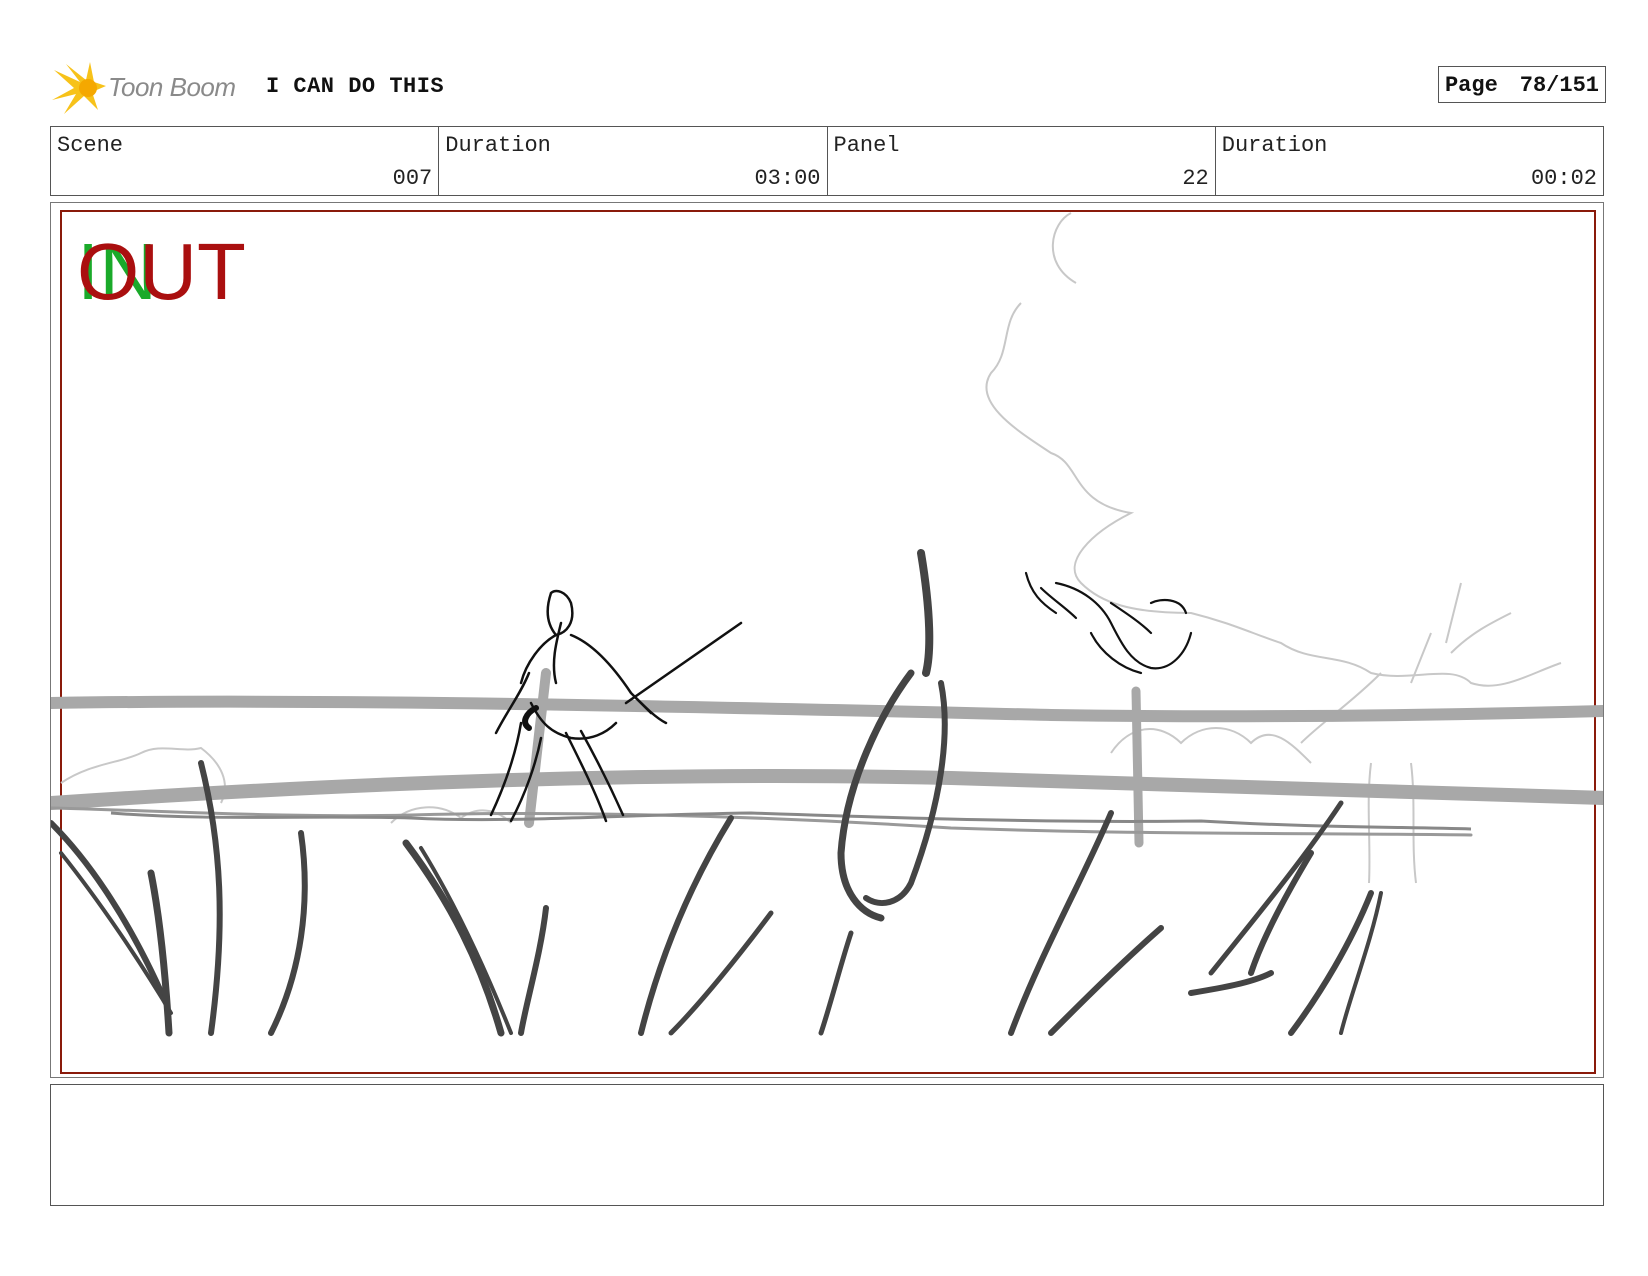 This screenshot has height=1276, width=1648. Describe the element at coordinates (79, 88) in the screenshot. I see `starburst-icon` at that location.